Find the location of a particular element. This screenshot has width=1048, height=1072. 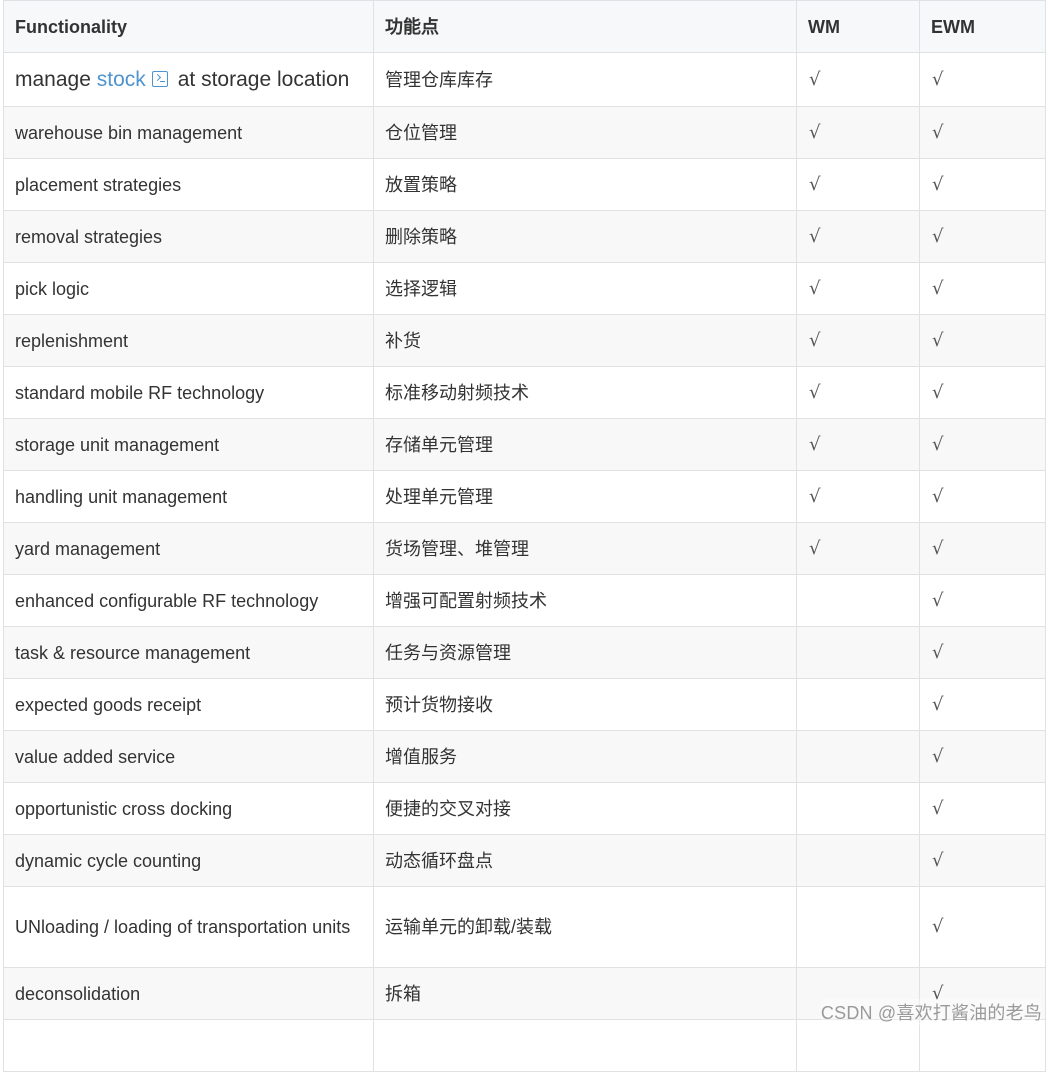

function-point-zh-cell: 拆箱 is located at coordinates (585, 993).